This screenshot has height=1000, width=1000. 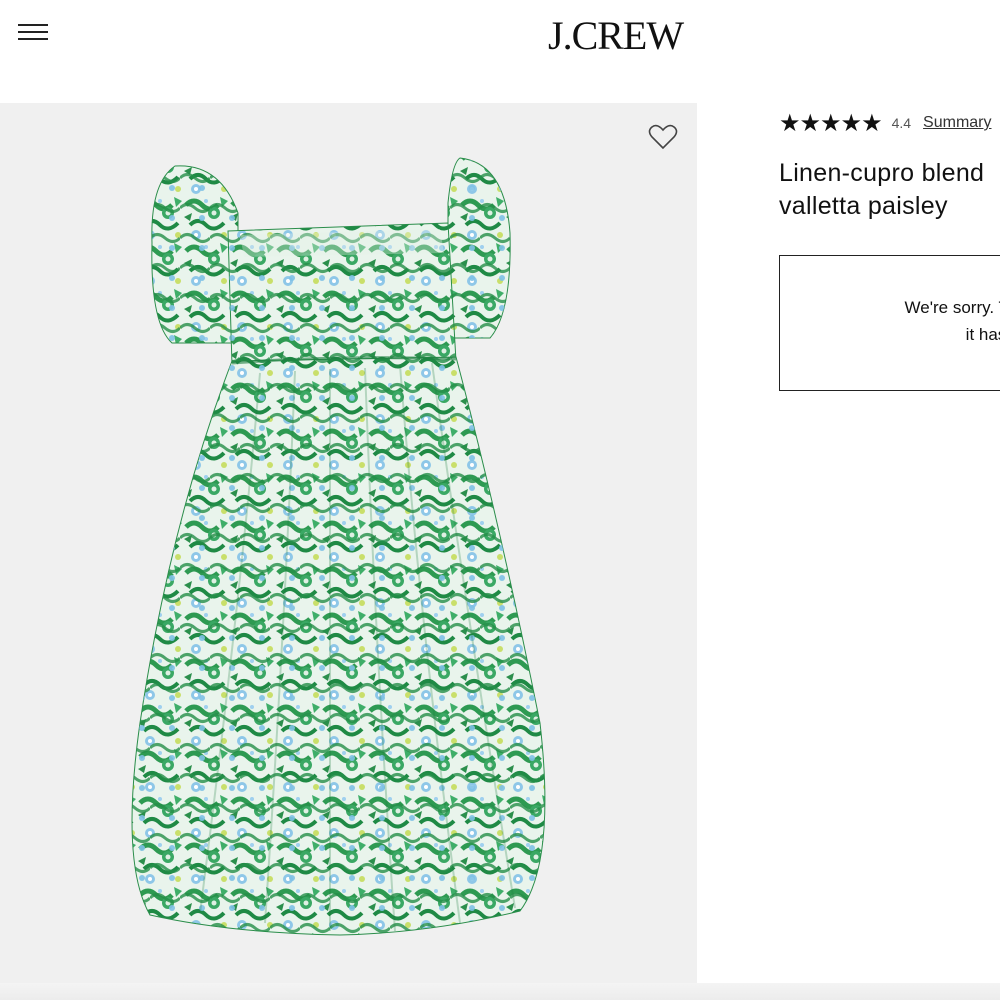 What do you see at coordinates (885, 123) in the screenshot?
I see `rating-row: ★★★★★ 4.4 Summary` at bounding box center [885, 123].